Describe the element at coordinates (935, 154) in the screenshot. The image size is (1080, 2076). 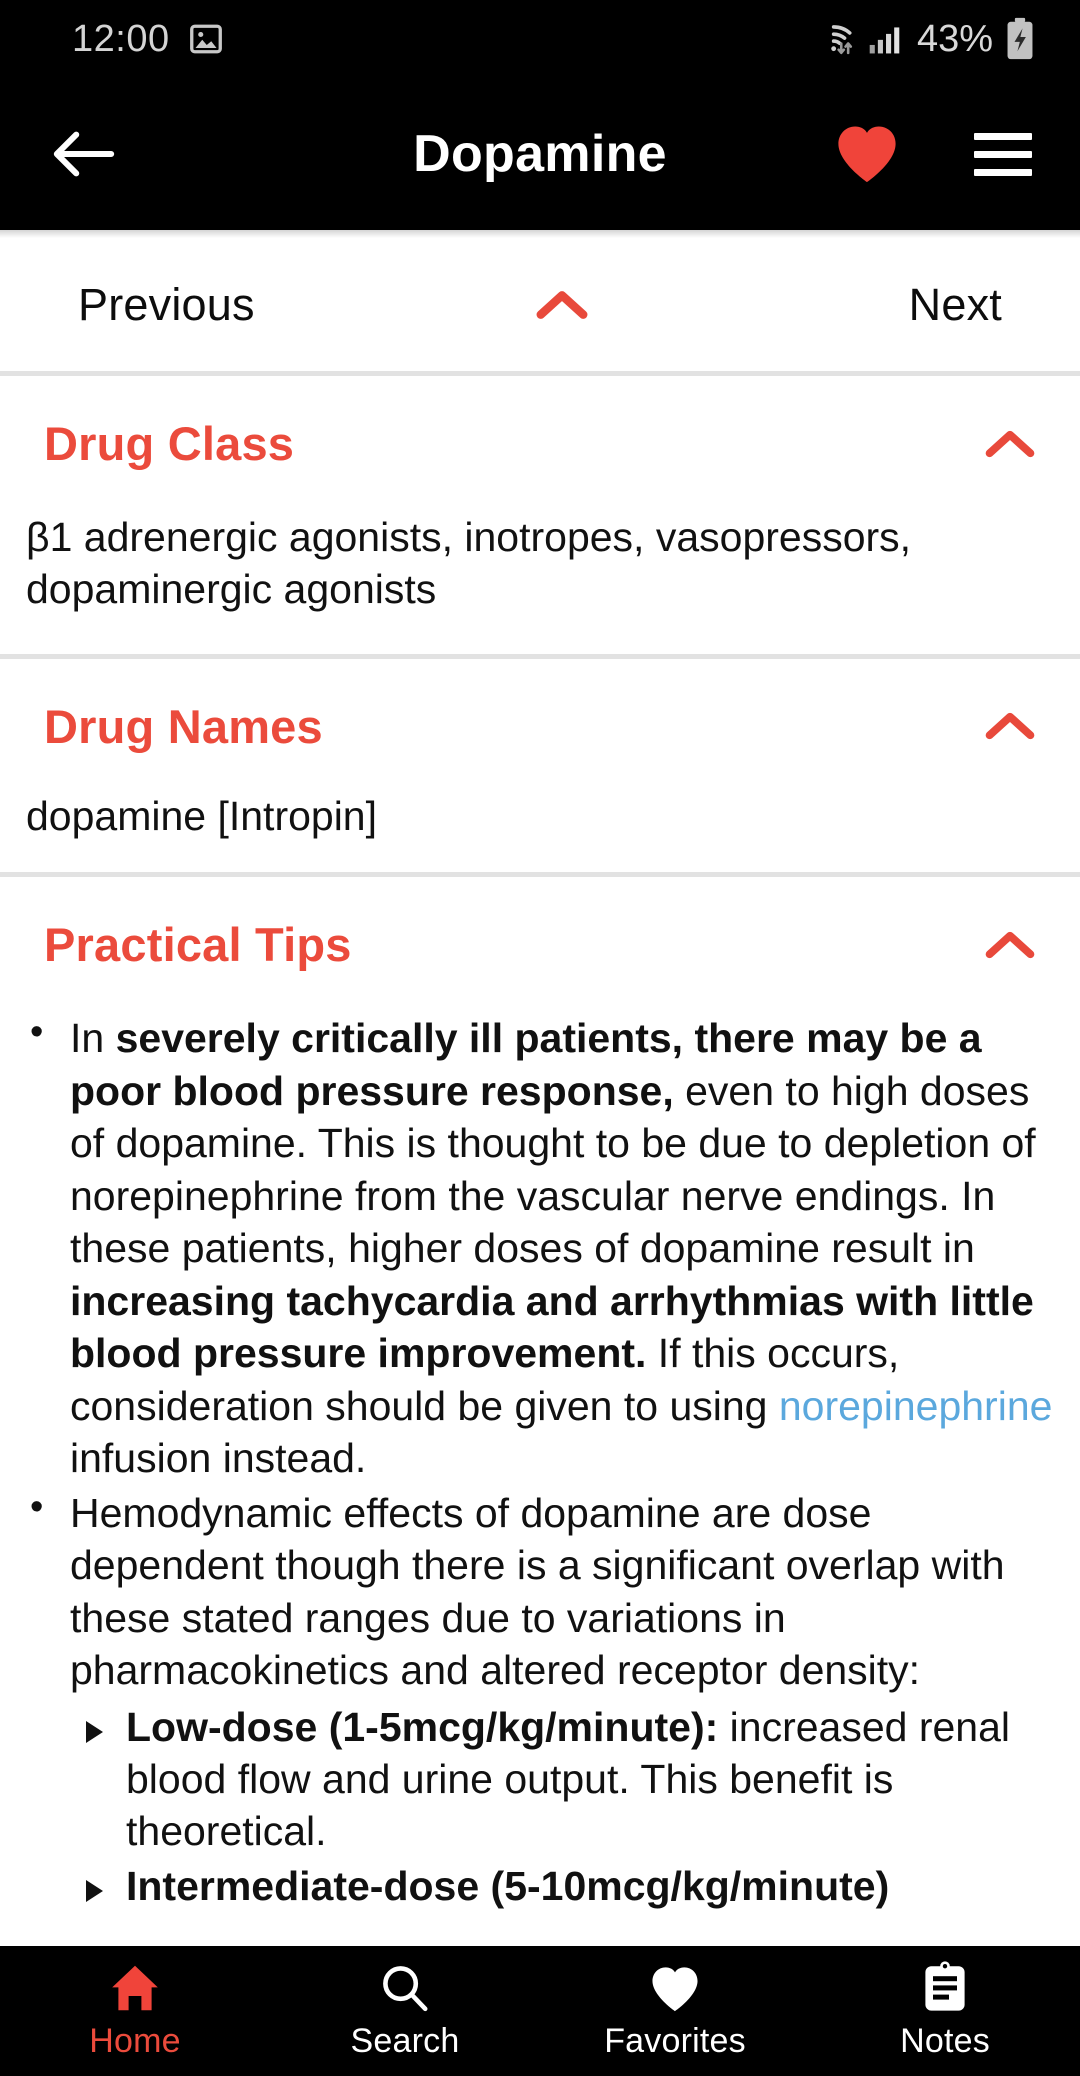
I see `app-bar-actions` at that location.